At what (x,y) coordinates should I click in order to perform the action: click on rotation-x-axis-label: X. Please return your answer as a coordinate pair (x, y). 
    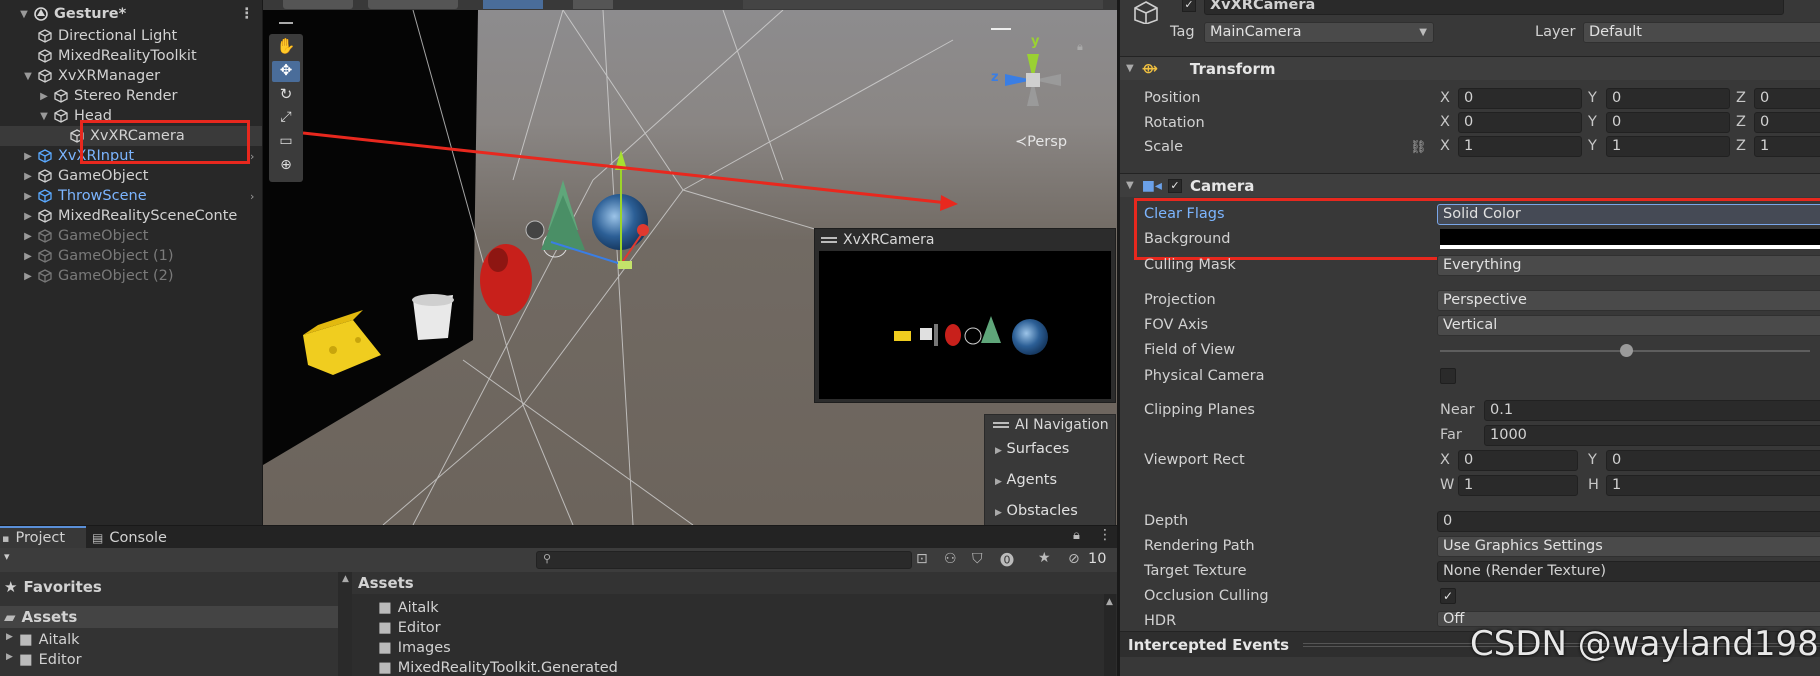
    Looking at the image, I should click on (1445, 122).